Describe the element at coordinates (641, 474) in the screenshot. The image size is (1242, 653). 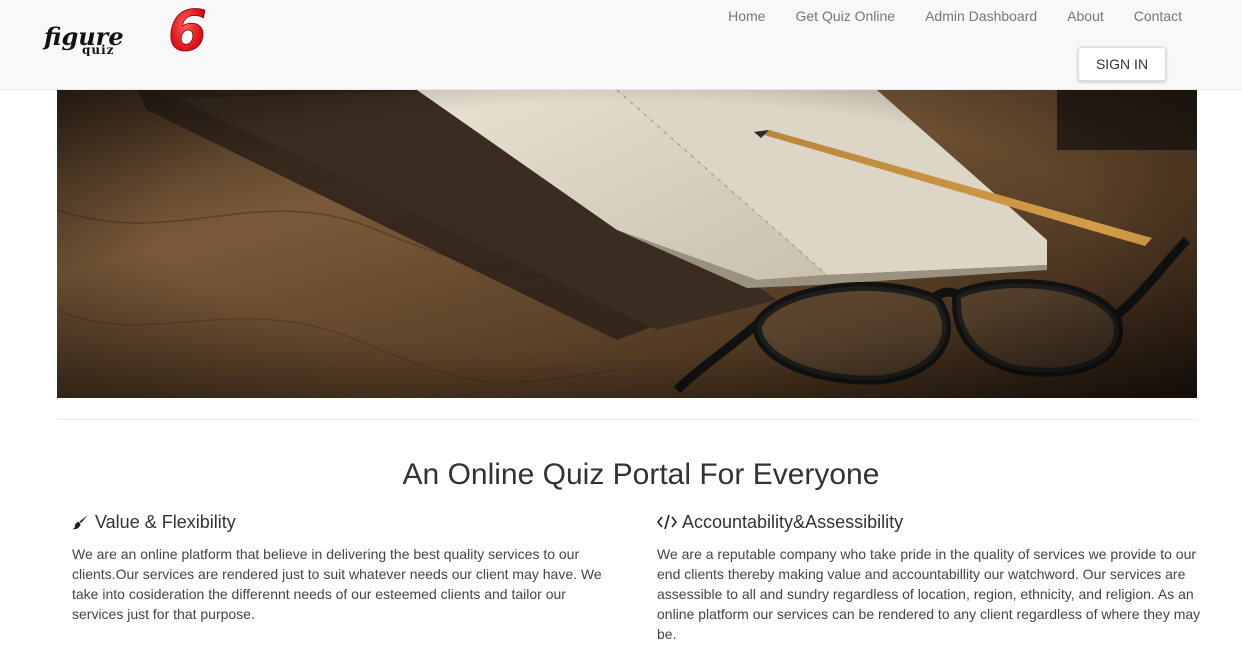
I see `page-title: An Online Quiz Portal For Everyone` at that location.